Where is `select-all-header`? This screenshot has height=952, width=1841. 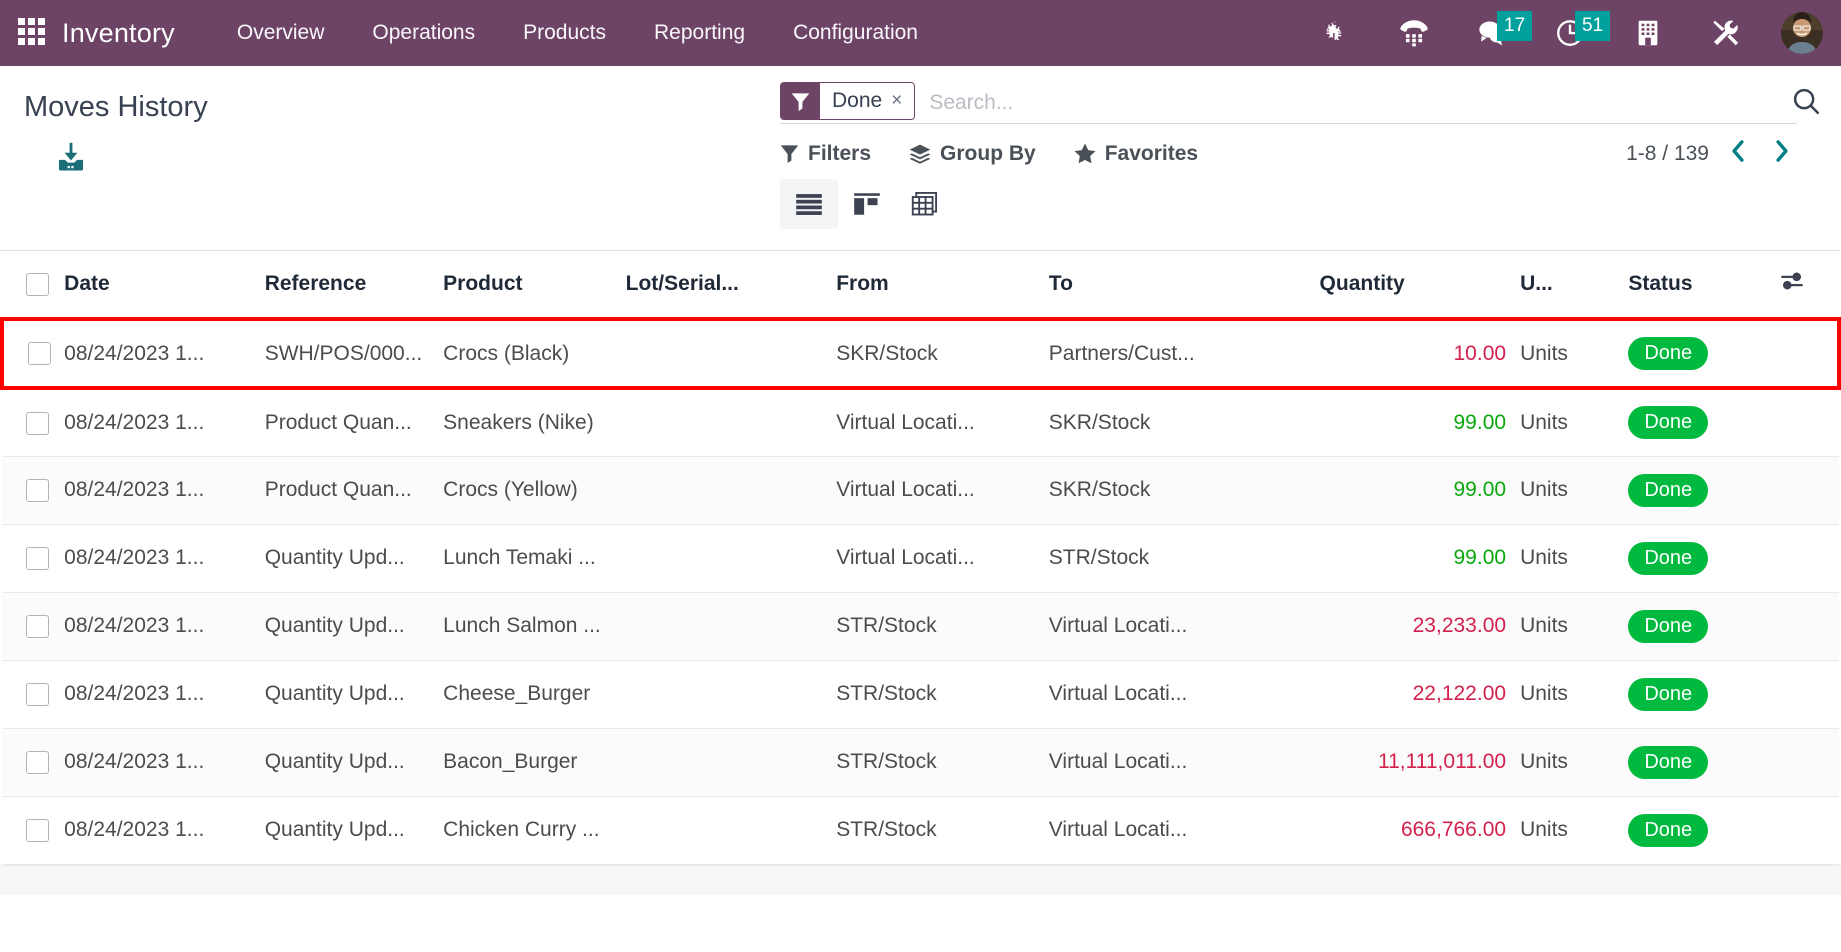
select-all-header is located at coordinates (33, 285).